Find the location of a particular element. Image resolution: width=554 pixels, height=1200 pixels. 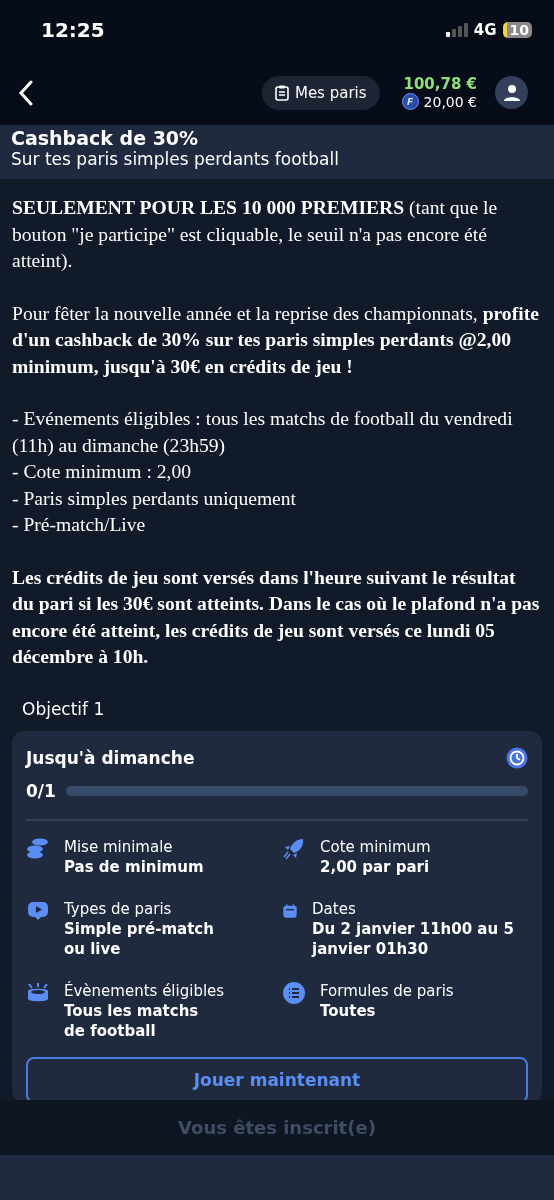

detail-label: Mise minimale is located at coordinates (119, 846).